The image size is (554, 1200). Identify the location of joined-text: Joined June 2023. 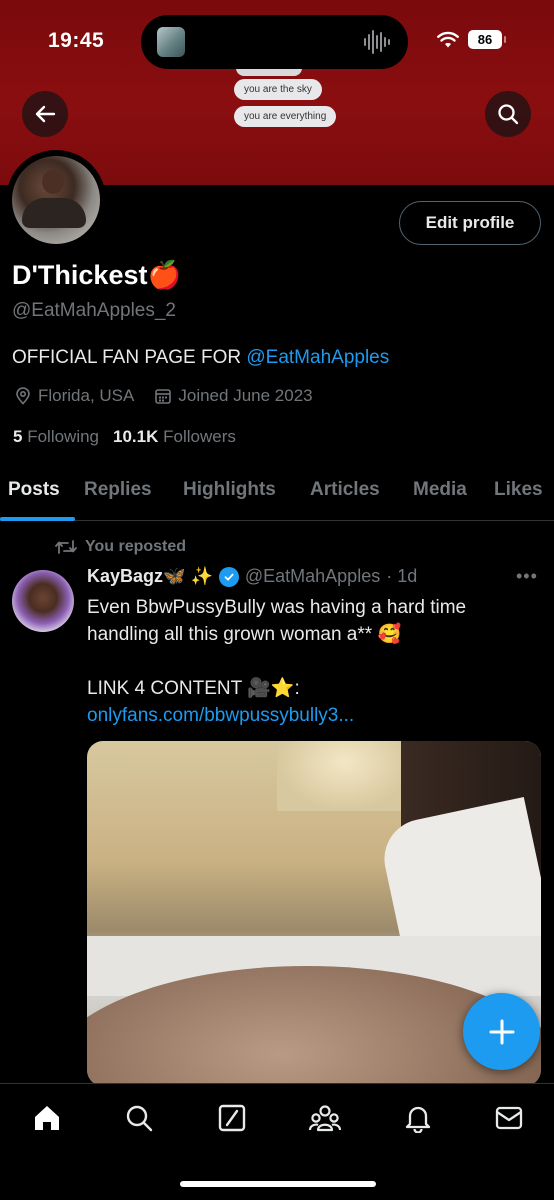
(245, 395).